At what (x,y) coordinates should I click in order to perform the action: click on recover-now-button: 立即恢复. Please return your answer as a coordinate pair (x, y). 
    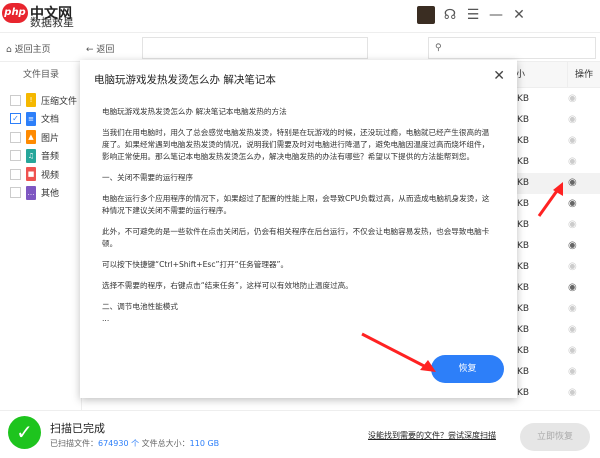
    Looking at the image, I should click on (555, 437).